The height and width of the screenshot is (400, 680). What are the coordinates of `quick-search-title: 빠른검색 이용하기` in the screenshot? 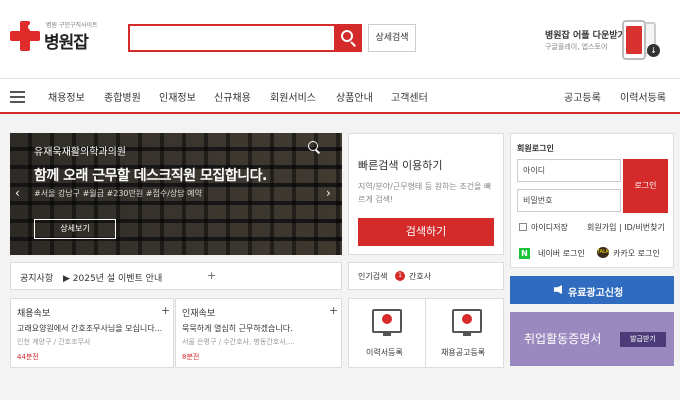 It's located at (400, 165).